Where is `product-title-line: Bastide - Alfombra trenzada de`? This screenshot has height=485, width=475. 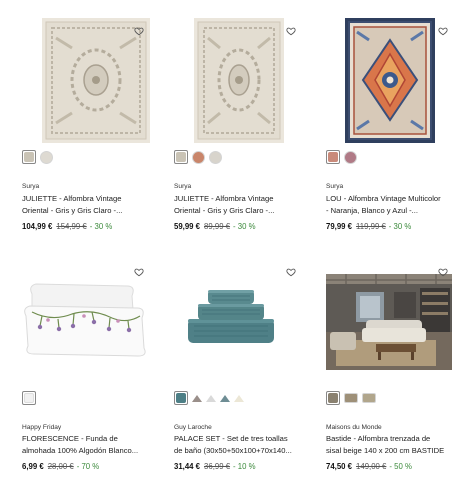 product-title-line: Bastide - Alfombra trenzada de is located at coordinates (378, 438).